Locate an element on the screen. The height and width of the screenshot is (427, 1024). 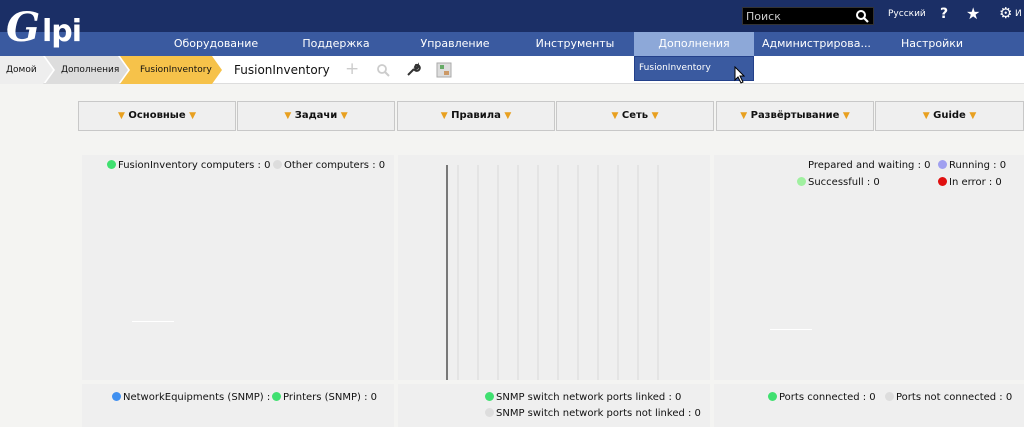
menu-item-plugins: Дополнения is located at coordinates (694, 44).